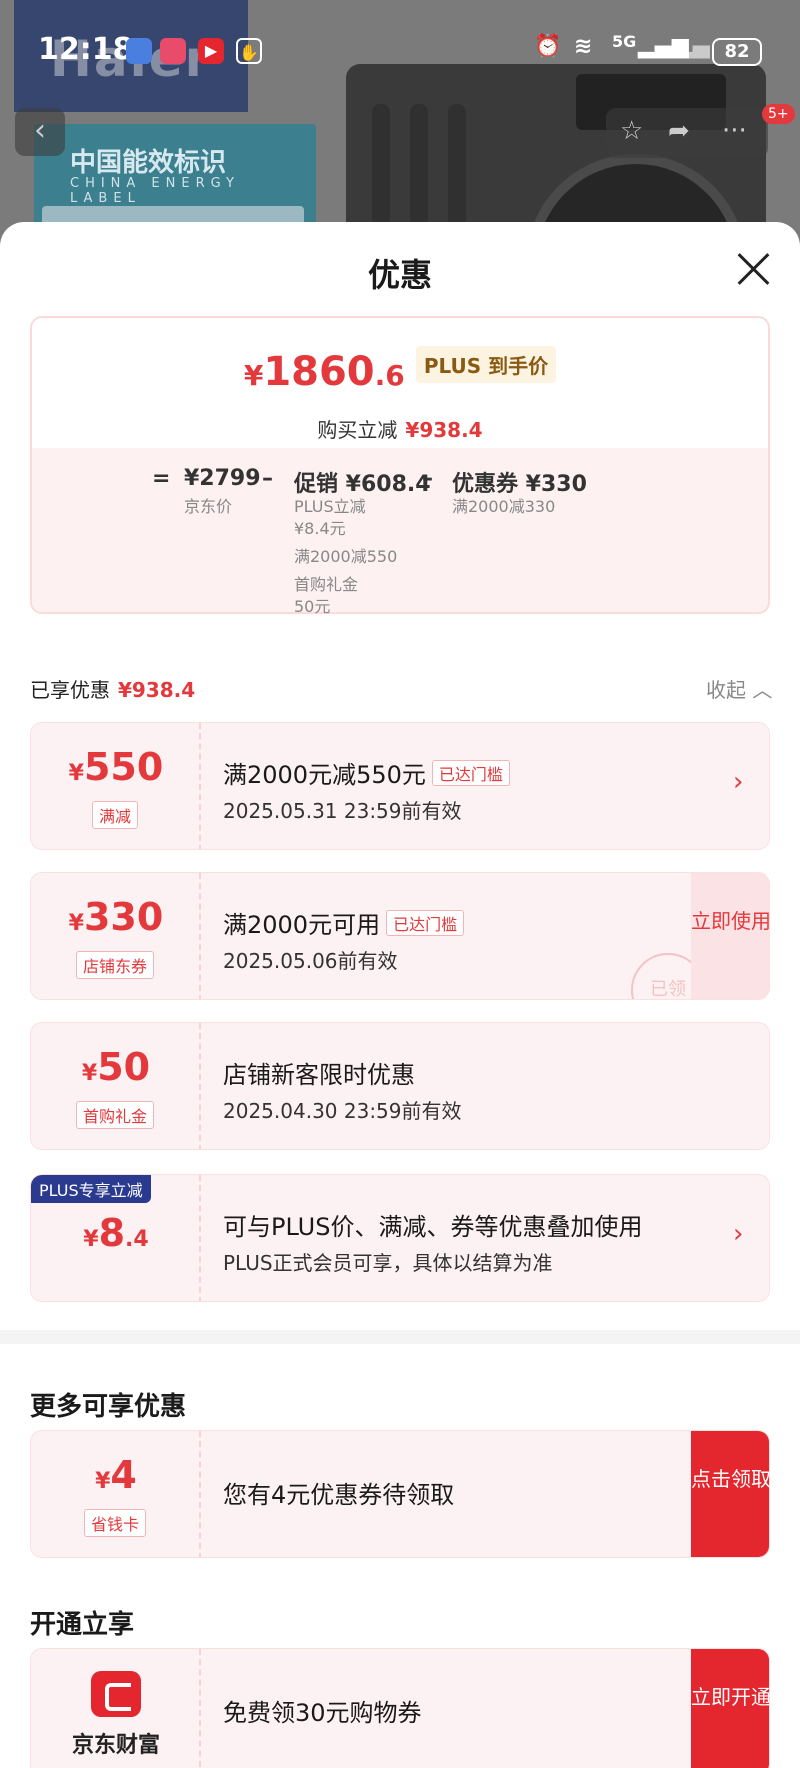  Describe the element at coordinates (400, 50) in the screenshot. I see `status-bar: 12:18 ▶ ✋ ⏰ ≋ 5G ▂▄▆ ▂▄ 82` at that location.